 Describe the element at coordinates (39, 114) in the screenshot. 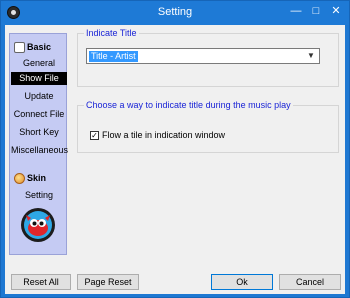

I see `sidebar-item-connect-file: Connect File` at that location.